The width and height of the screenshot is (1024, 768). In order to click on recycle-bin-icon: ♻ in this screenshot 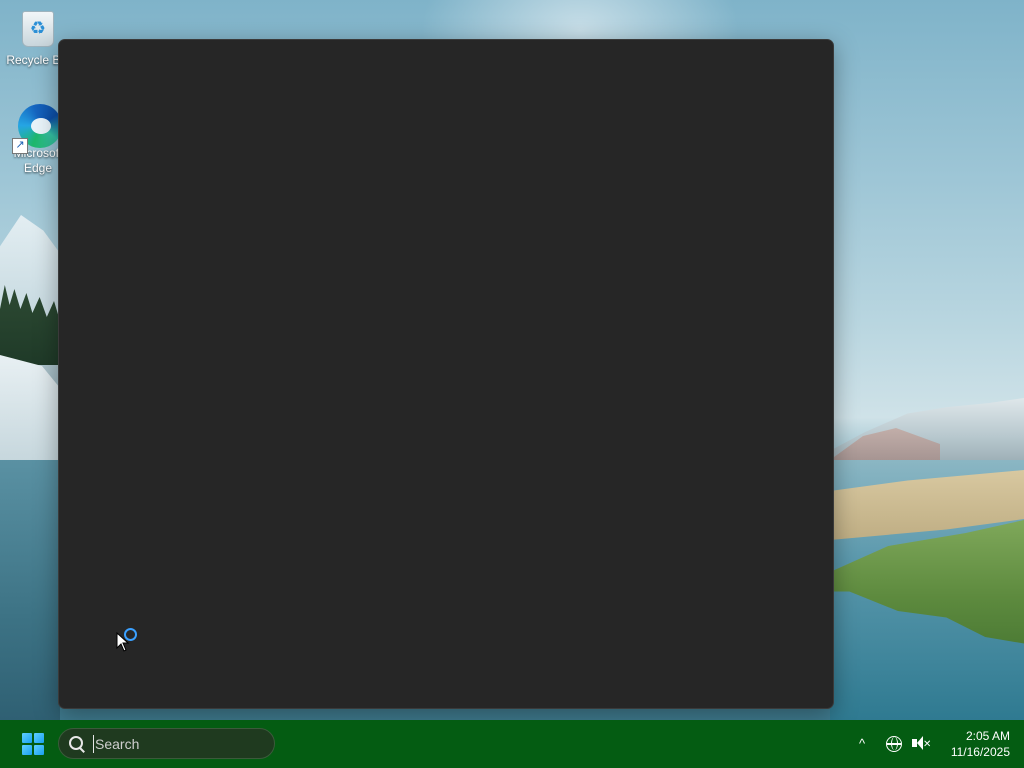, I will do `click(38, 31)`.